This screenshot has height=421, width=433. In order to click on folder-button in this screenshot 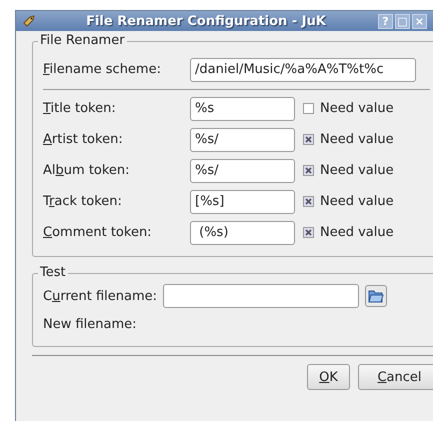, I will do `click(376, 296)`.